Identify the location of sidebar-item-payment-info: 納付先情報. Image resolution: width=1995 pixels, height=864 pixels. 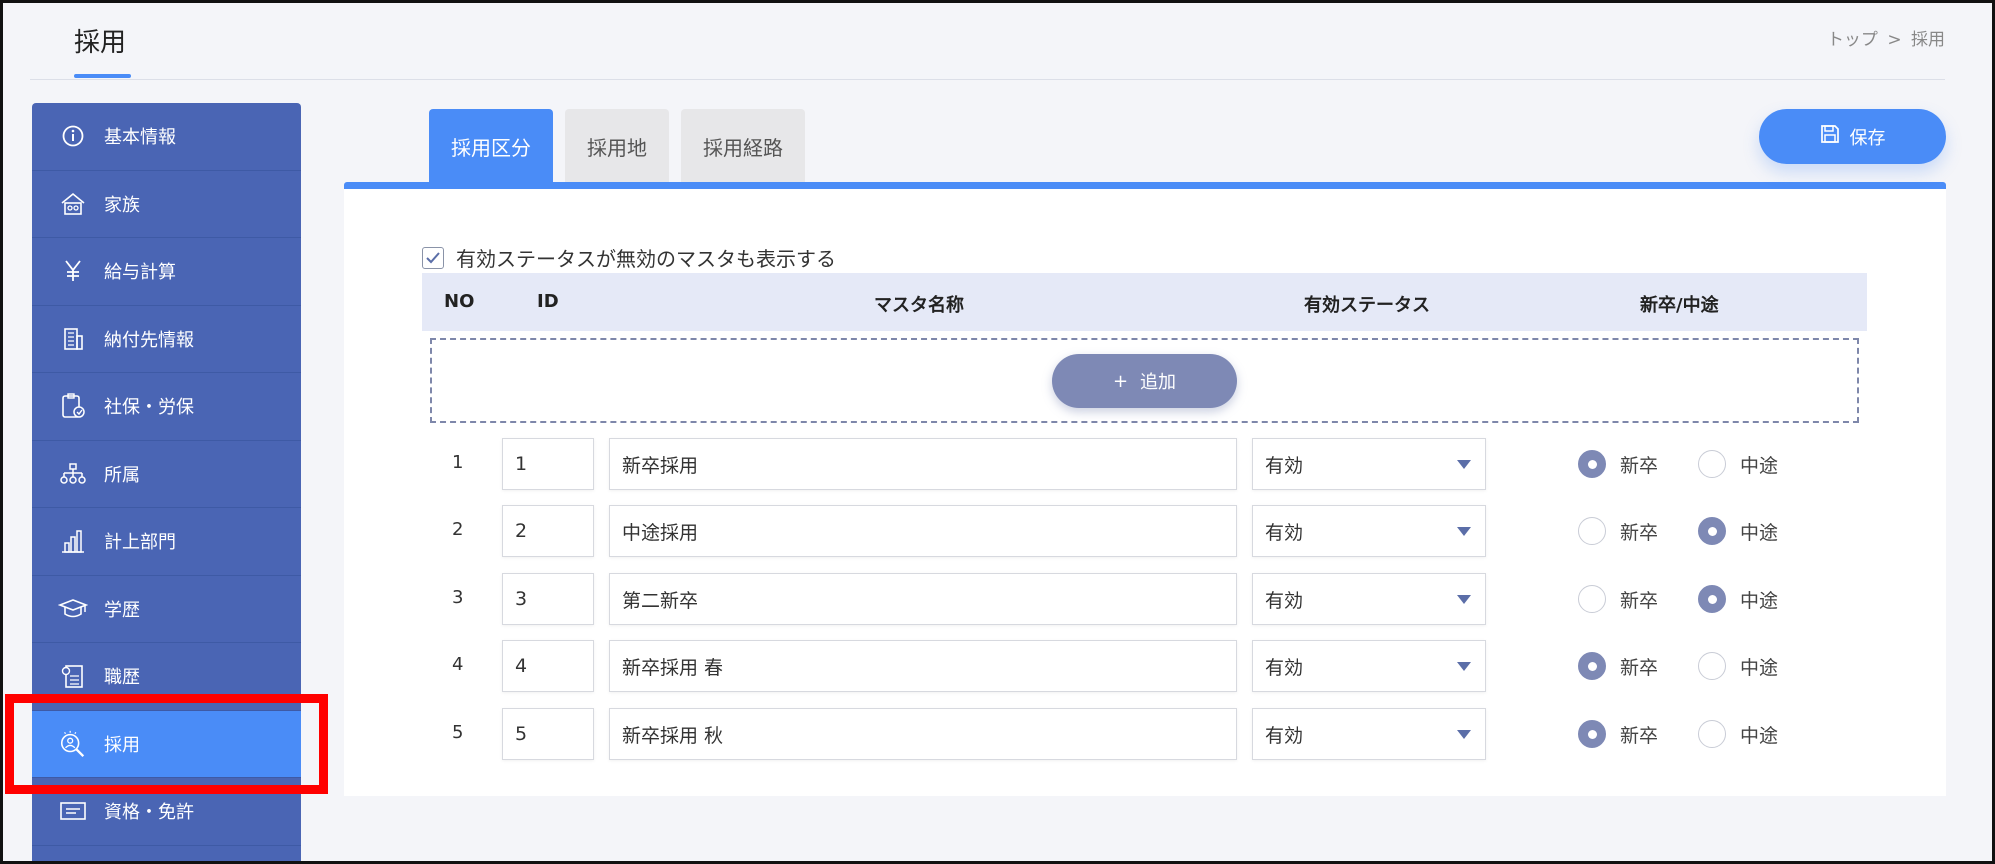
(166, 339).